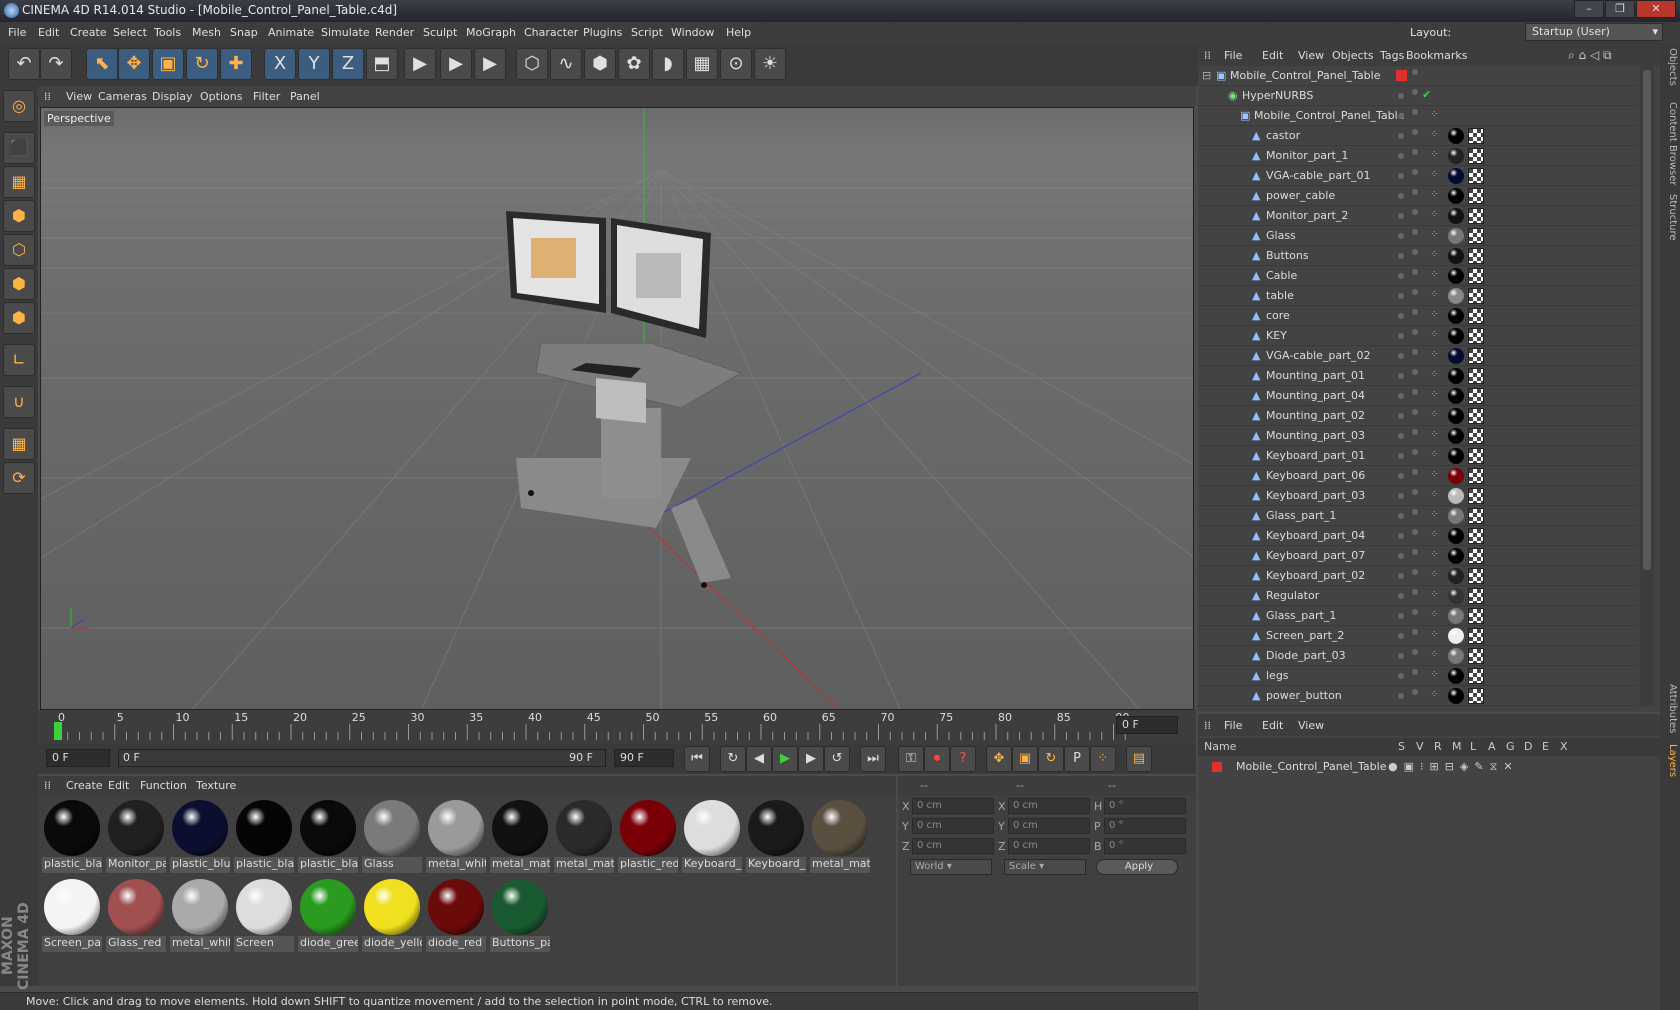 Image resolution: width=1680 pixels, height=1010 pixels. I want to click on object-row: ▲ Mounting_part_01 ⁘, so click(1418, 376).